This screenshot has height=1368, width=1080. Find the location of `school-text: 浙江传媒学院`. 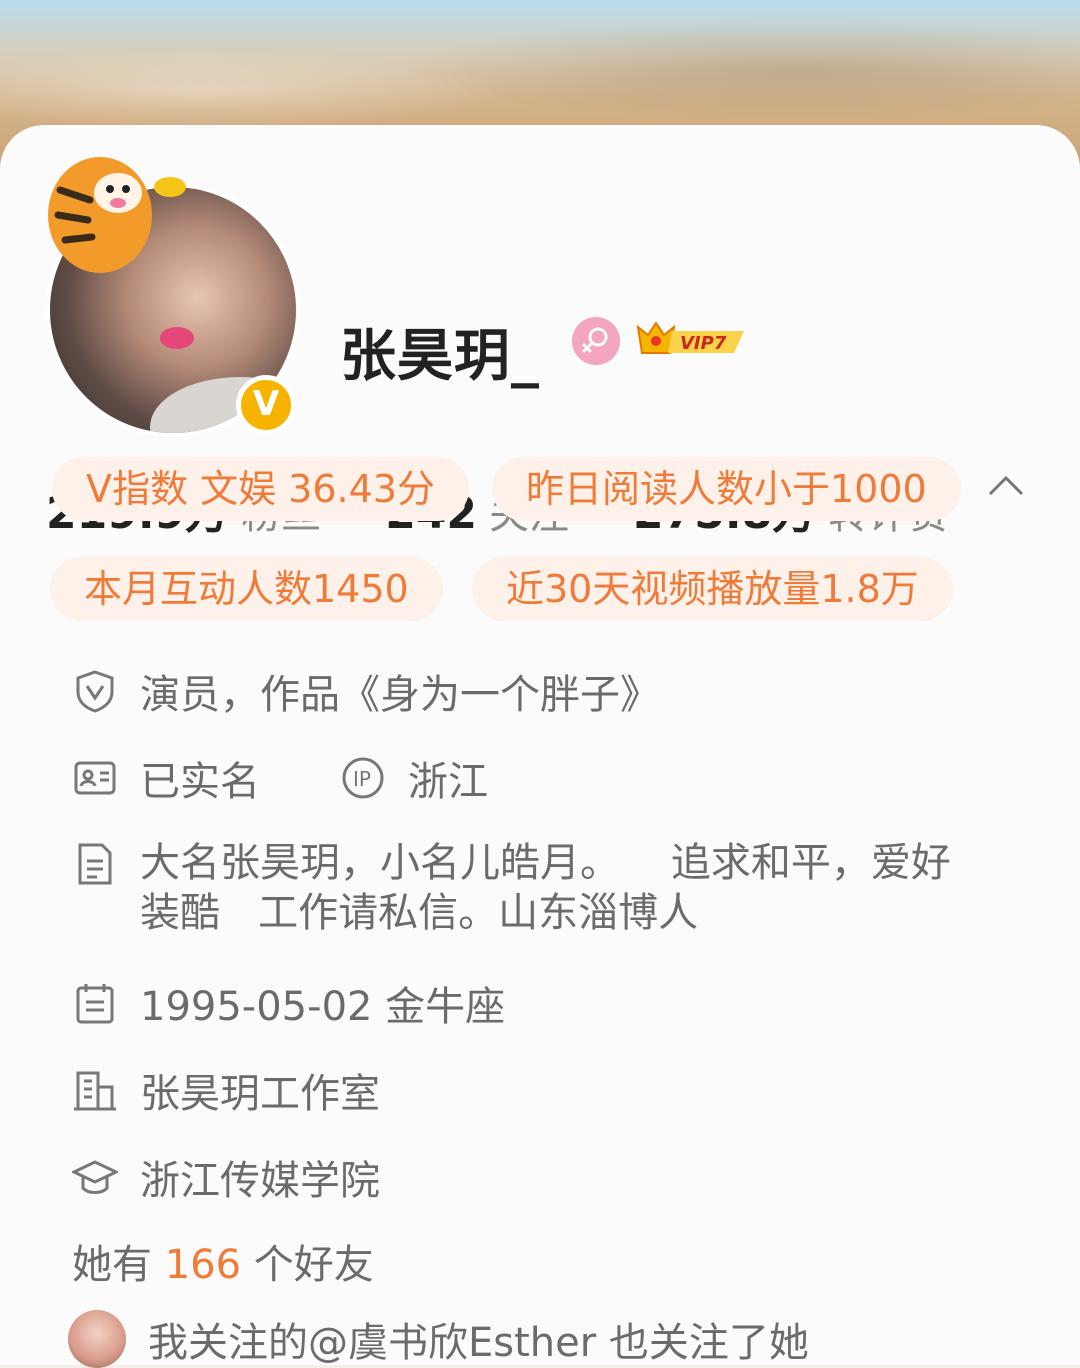

school-text: 浙江传媒学院 is located at coordinates (260, 1181).